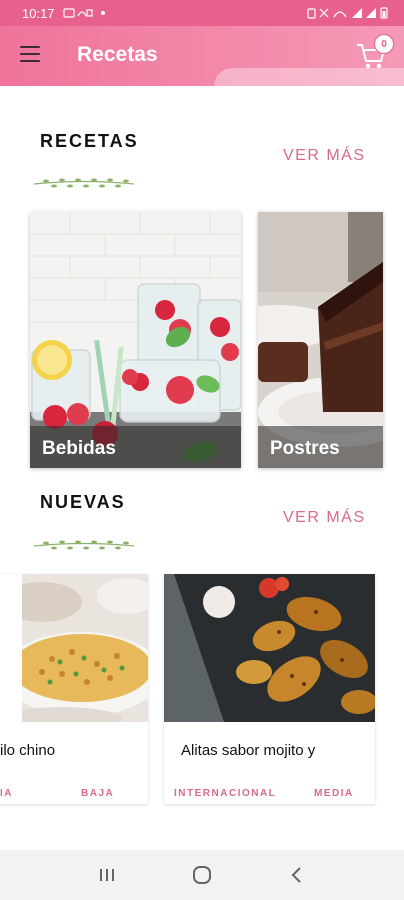 Image resolution: width=404 pixels, height=900 pixels. What do you see at coordinates (225, 793) in the screenshot?
I see `recipe-tag-cuisine: INTERNACIONAL` at bounding box center [225, 793].